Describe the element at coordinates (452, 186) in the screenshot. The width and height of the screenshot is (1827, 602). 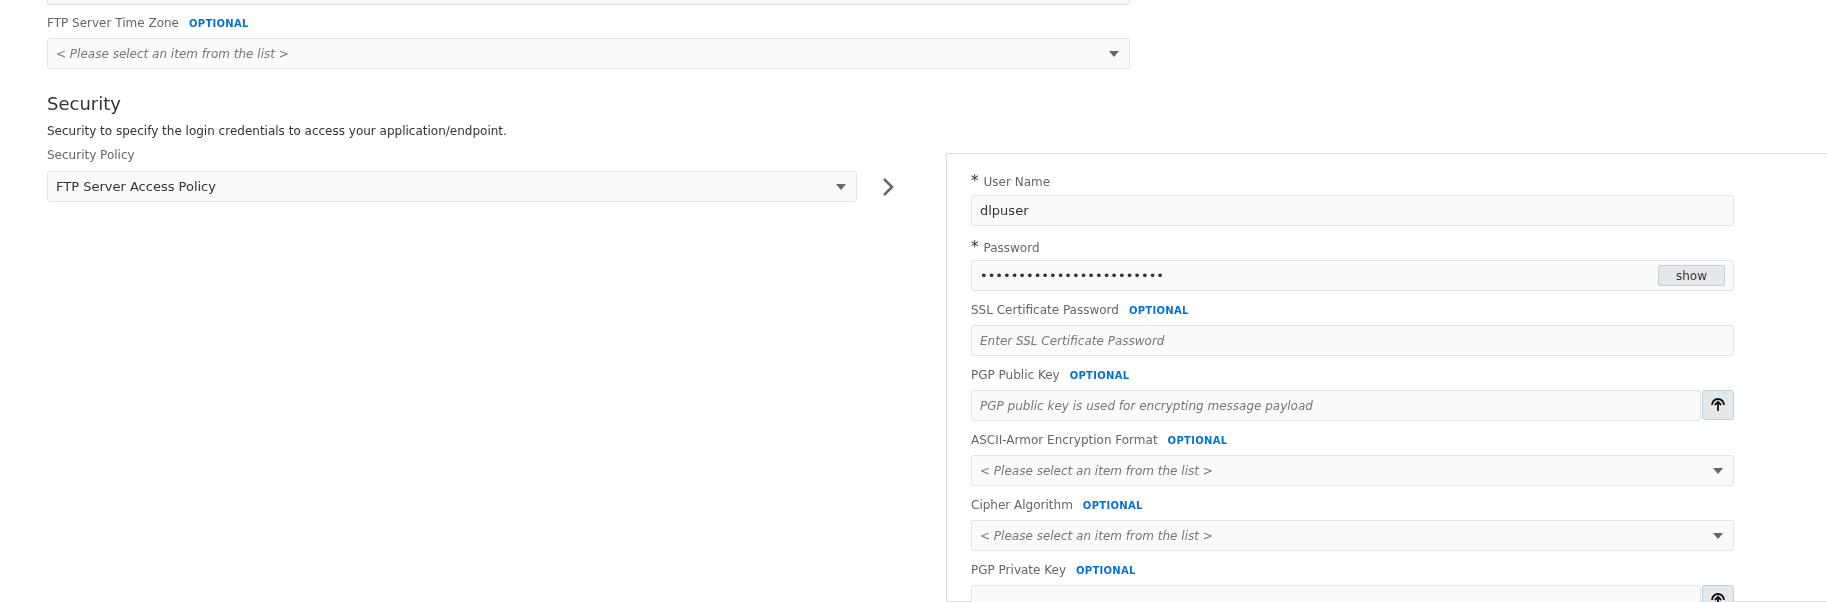
I see `dropdown-field: FTP Server Access Policy` at that location.